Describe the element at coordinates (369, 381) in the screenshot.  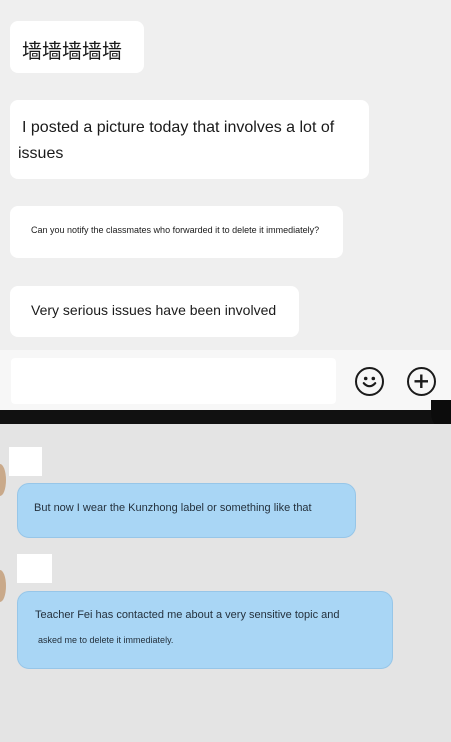
I see `smiley-face-icon` at that location.